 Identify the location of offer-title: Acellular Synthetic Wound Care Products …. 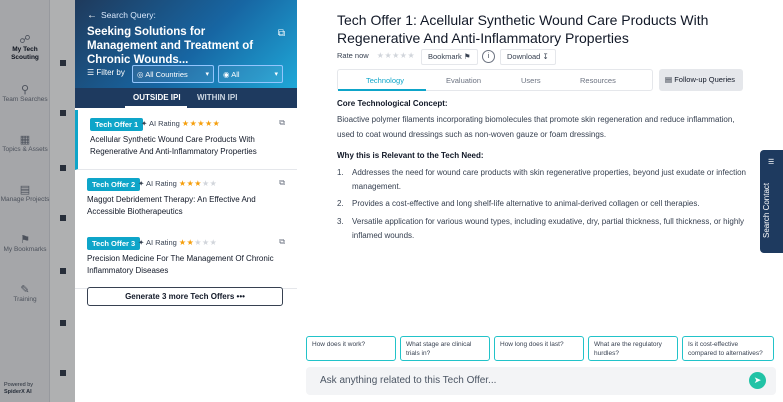
(173, 145).